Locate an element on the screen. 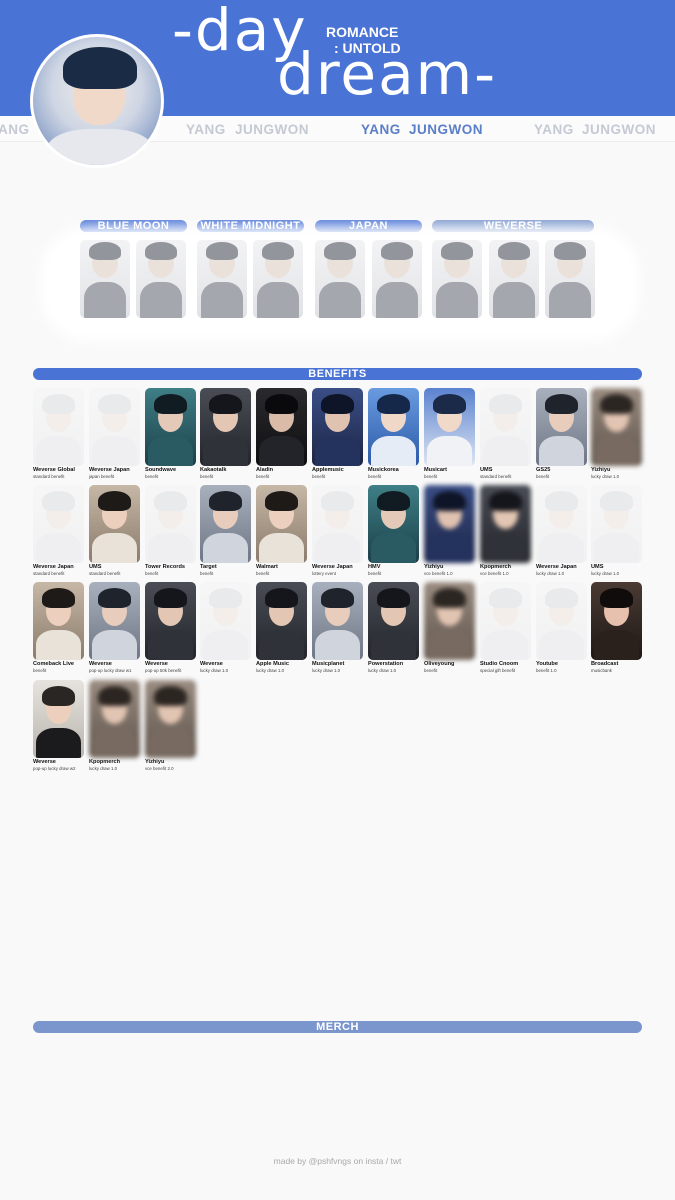 The width and height of the screenshot is (675, 1200). photocard-store: Oliveyoung is located at coordinates (439, 664).